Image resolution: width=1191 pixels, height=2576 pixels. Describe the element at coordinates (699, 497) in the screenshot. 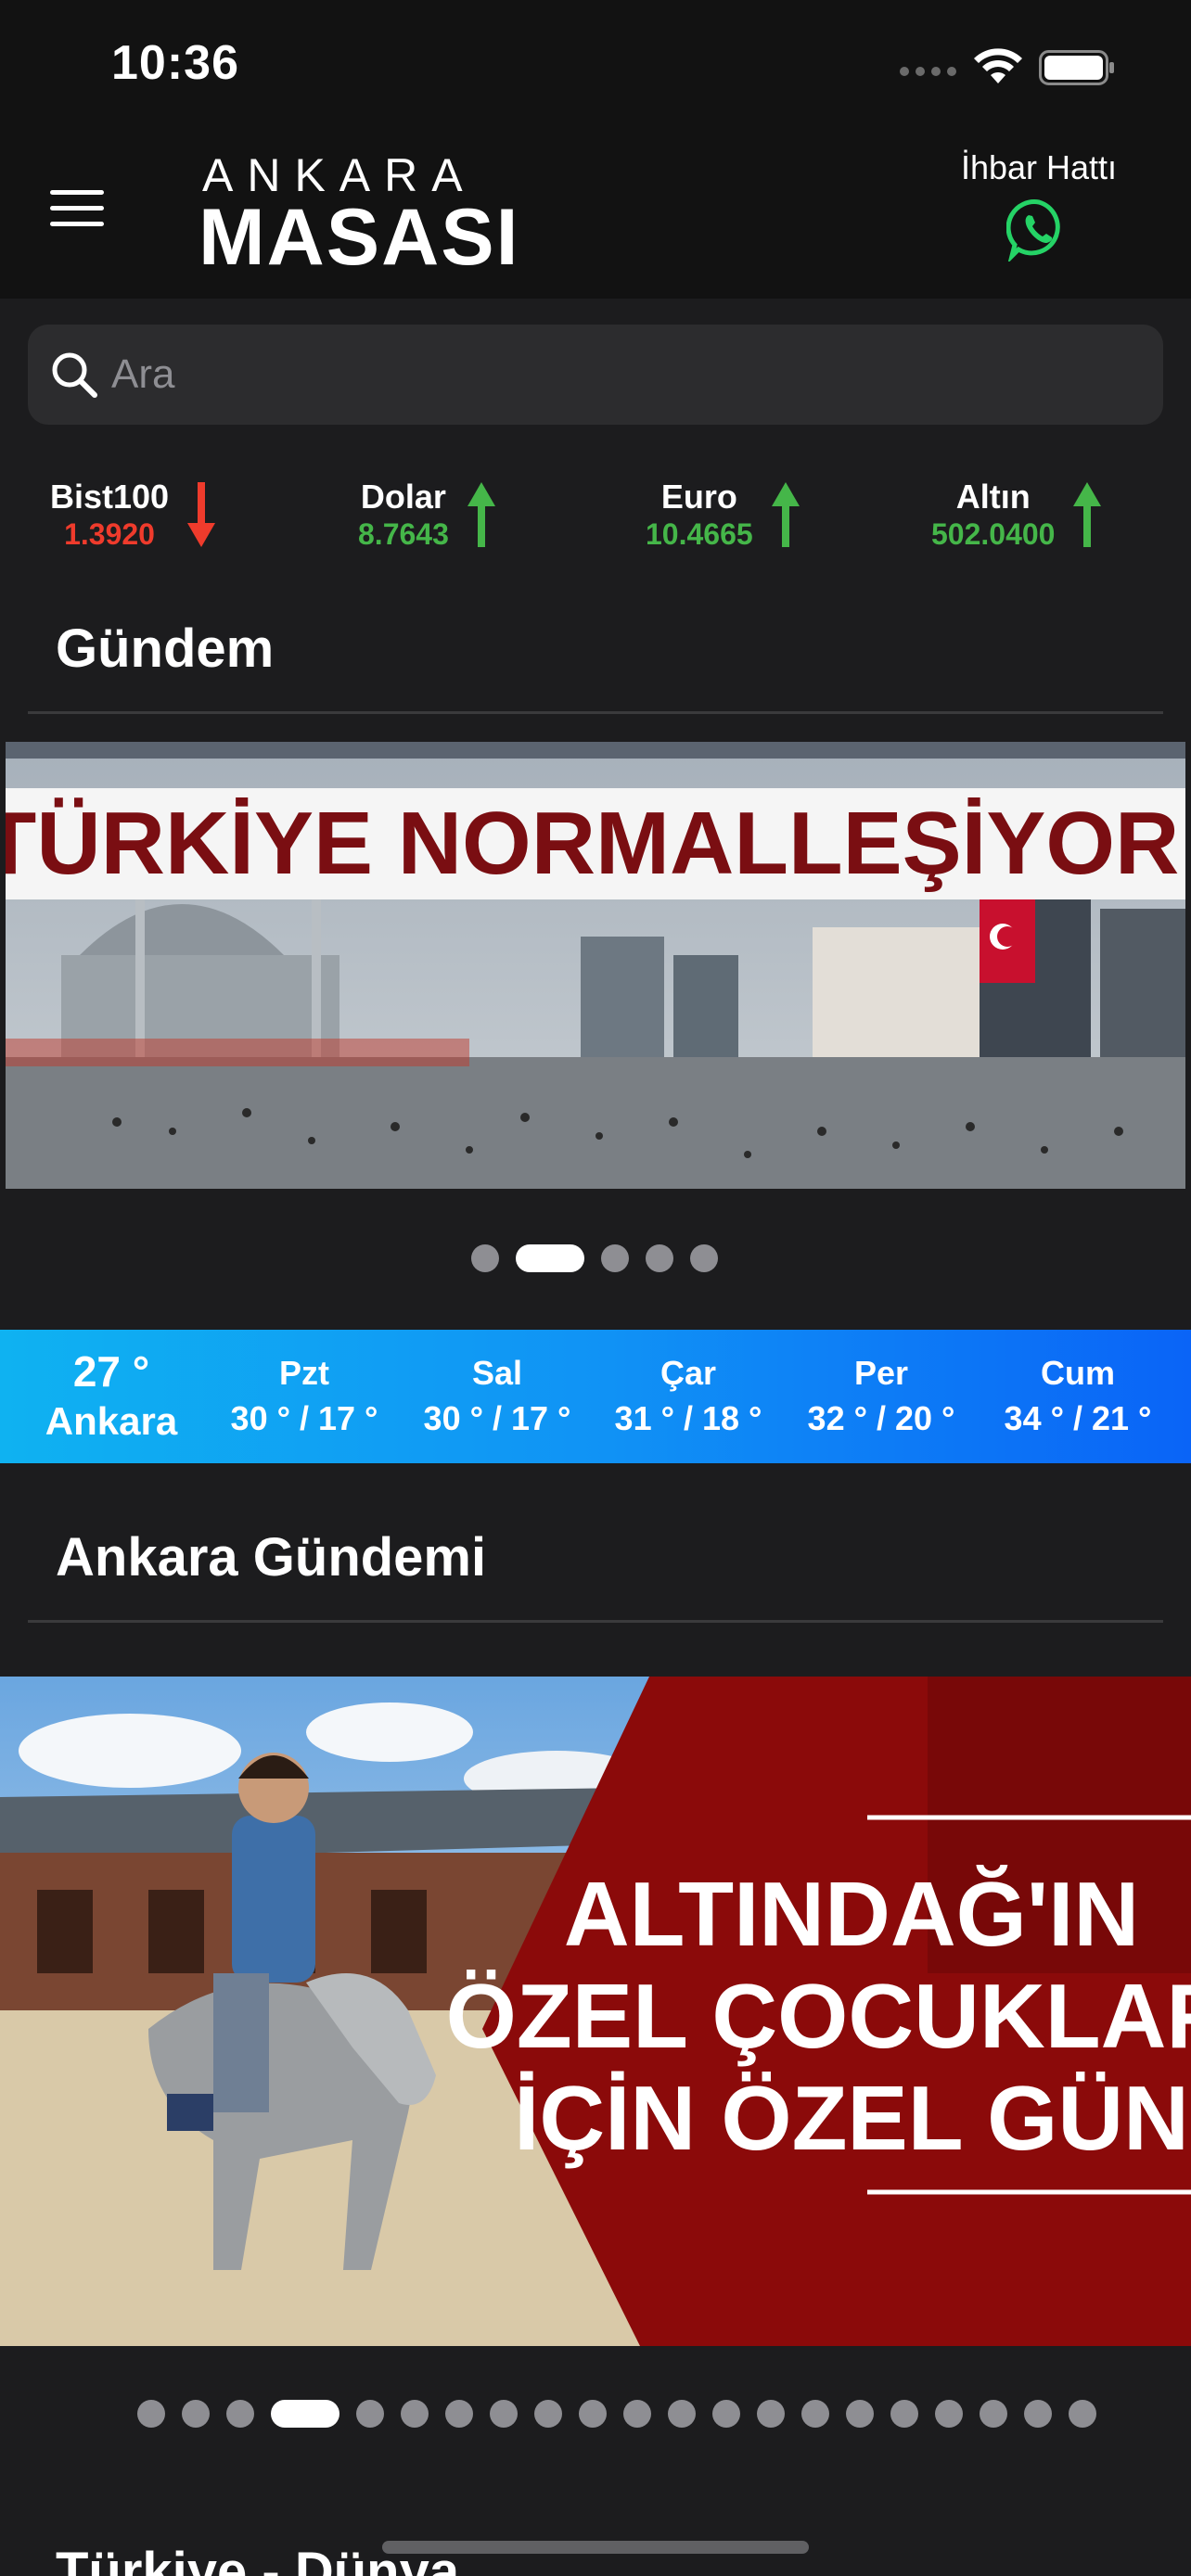

I see `ticker-name: Euro` at that location.